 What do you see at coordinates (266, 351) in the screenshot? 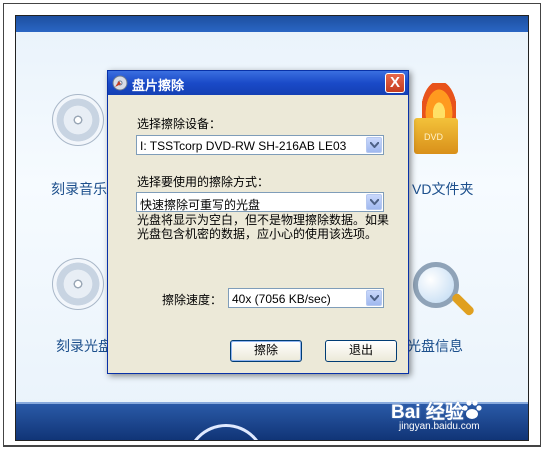
I see `erase-button: 擦除` at bounding box center [266, 351].